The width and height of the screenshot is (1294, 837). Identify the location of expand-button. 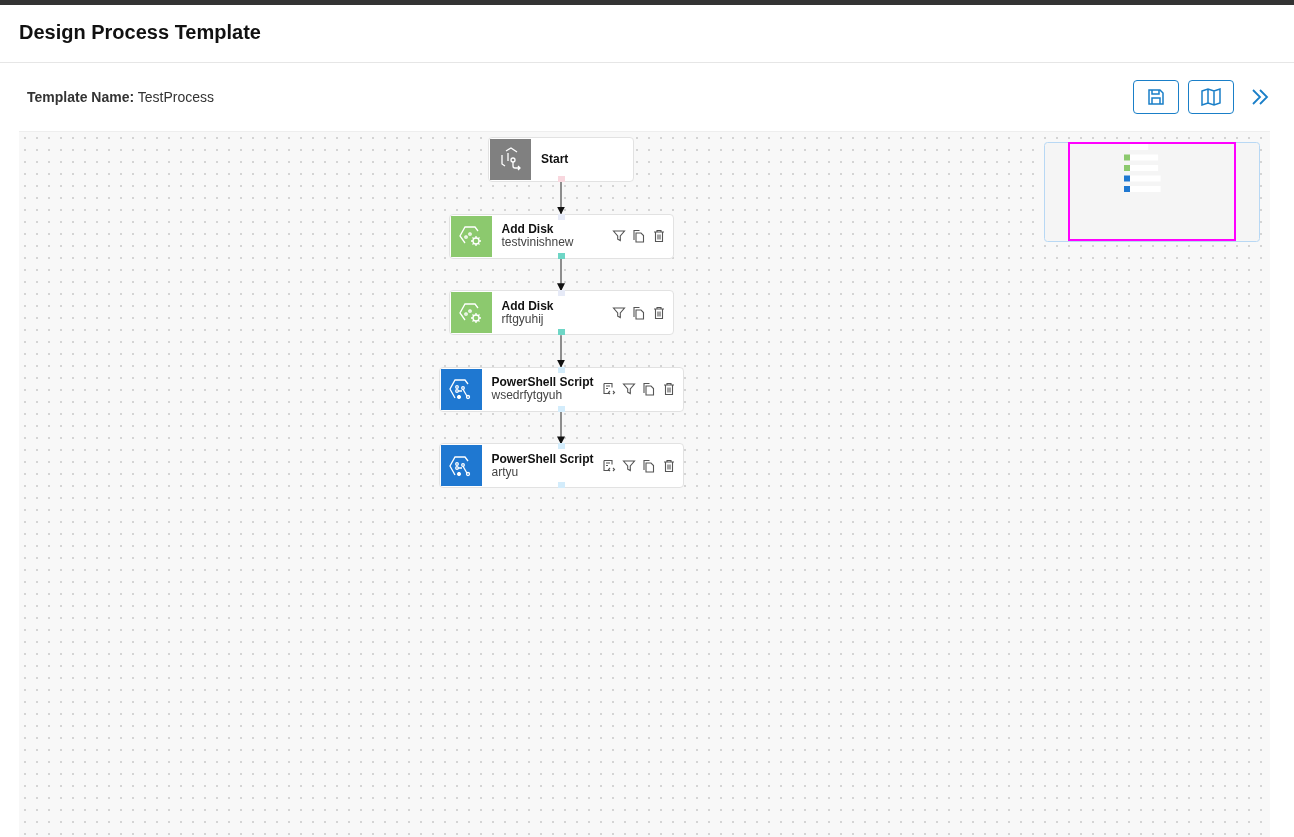
(1260, 97).